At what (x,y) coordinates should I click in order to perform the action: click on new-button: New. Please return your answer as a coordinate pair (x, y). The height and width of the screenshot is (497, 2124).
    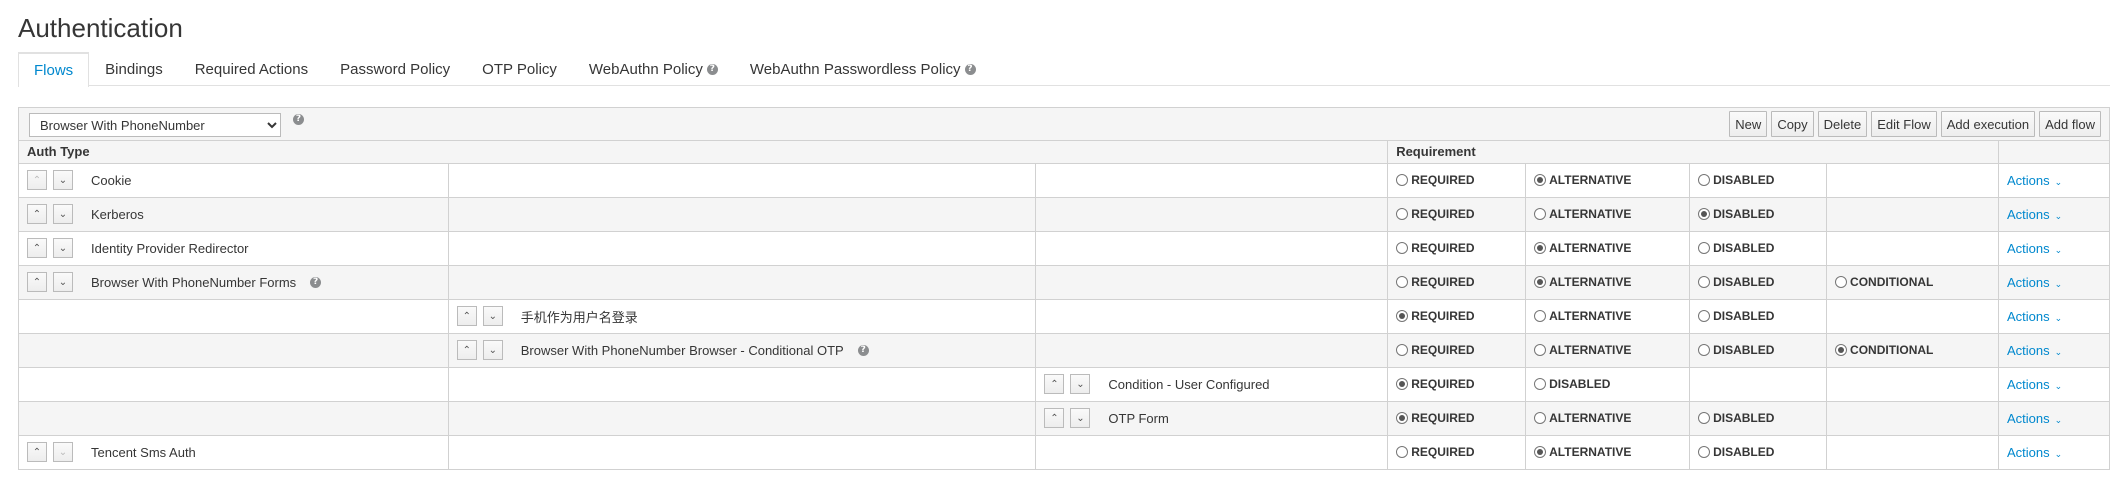
    Looking at the image, I should click on (1748, 124).